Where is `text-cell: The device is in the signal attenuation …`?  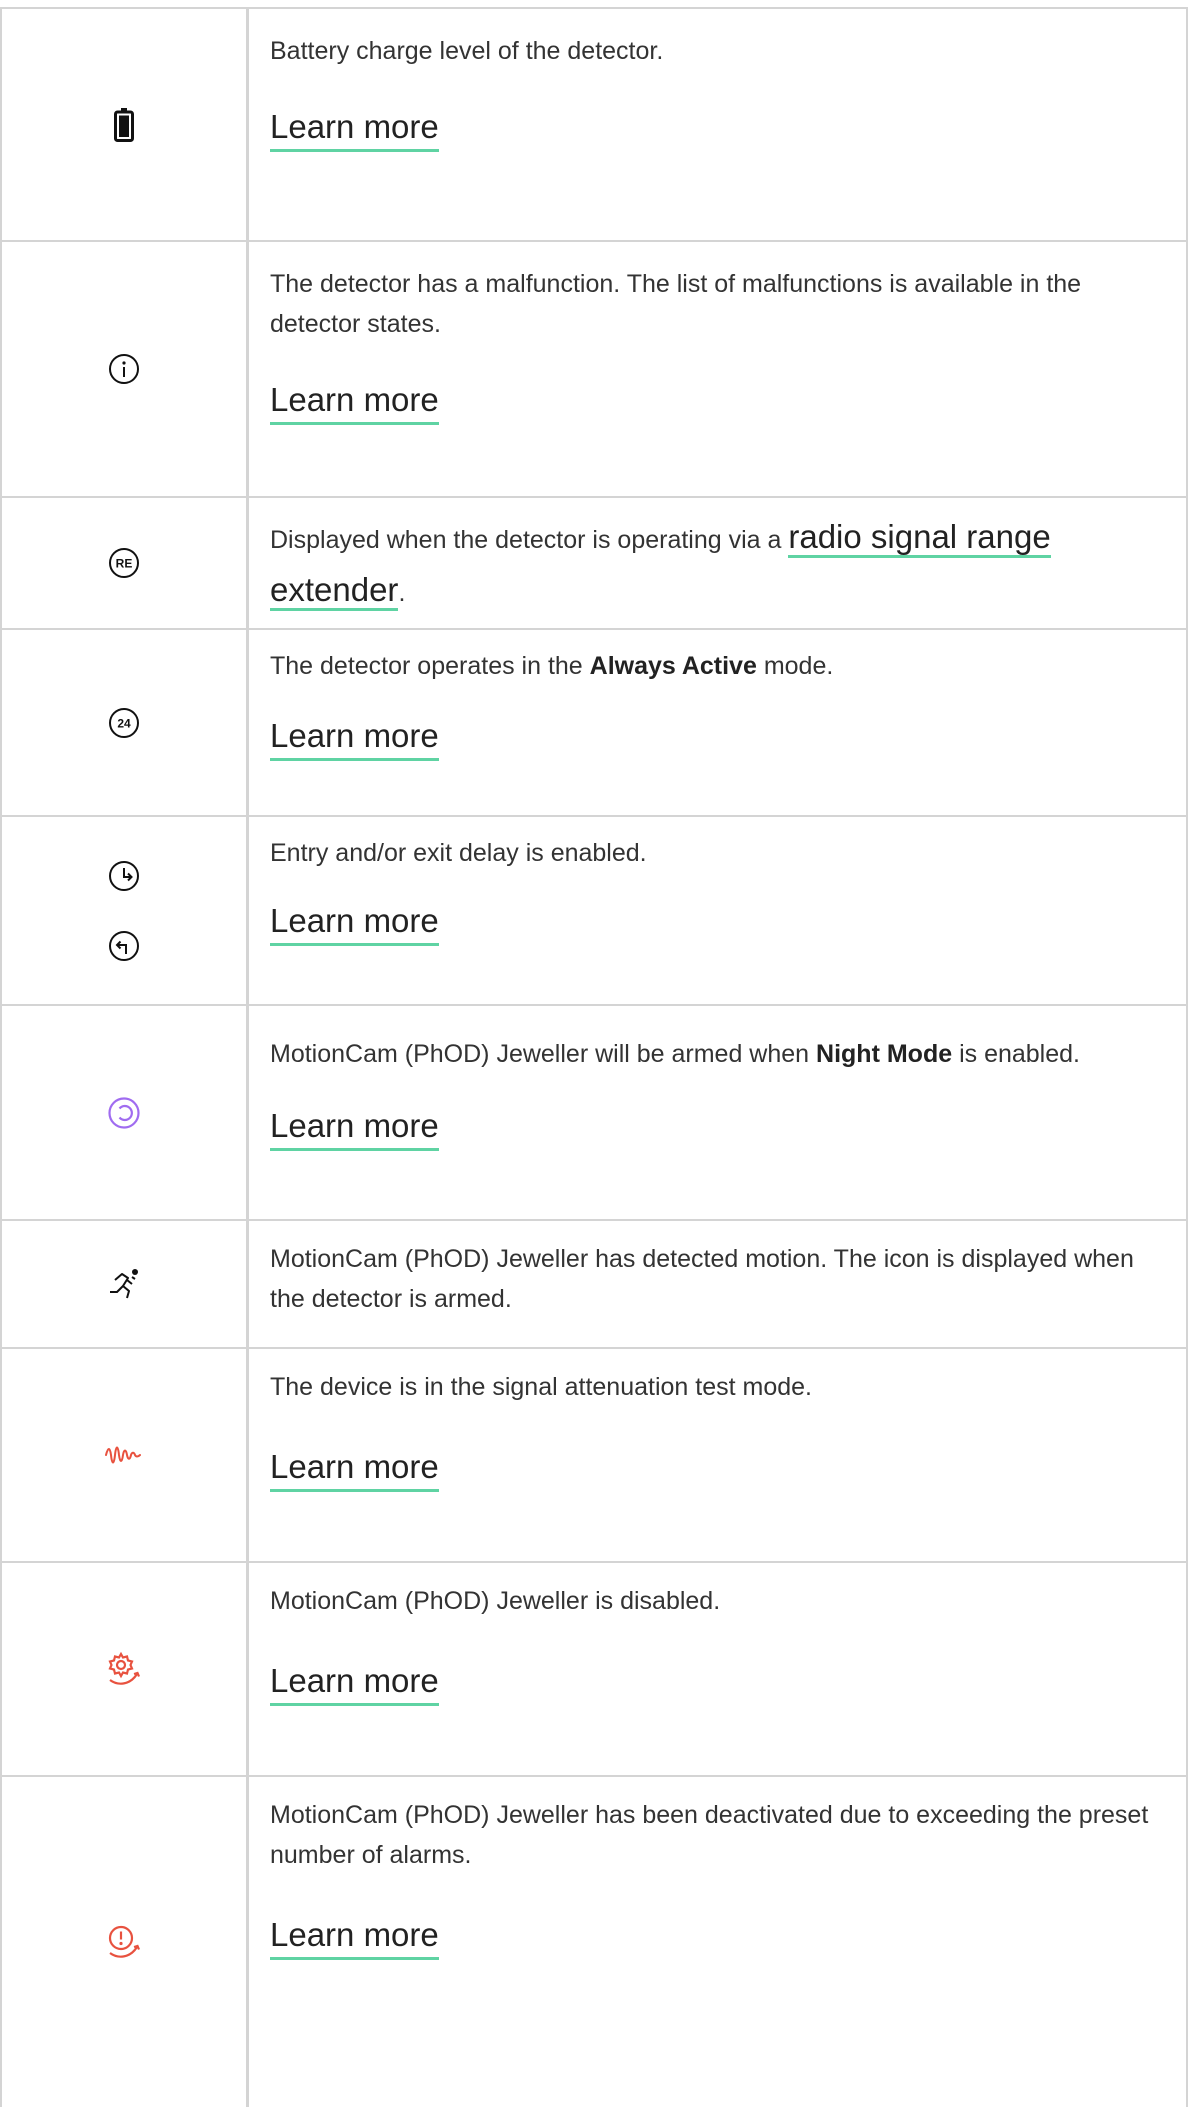 text-cell: The device is in the signal attenuation … is located at coordinates (718, 1455).